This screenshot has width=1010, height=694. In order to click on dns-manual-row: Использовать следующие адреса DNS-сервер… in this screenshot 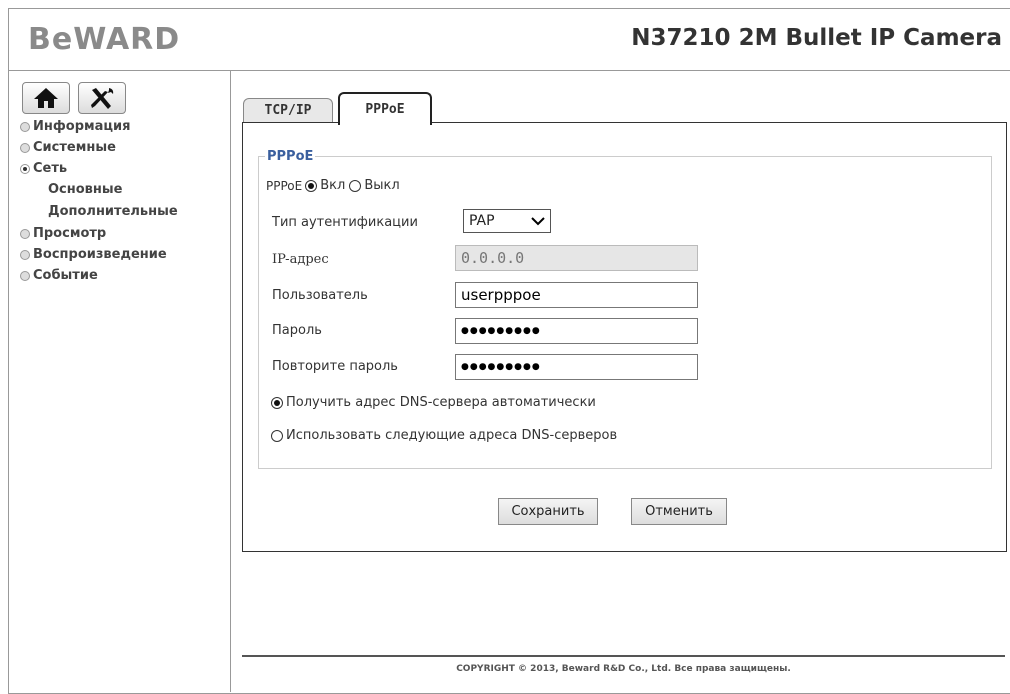, I will do `click(444, 435)`.